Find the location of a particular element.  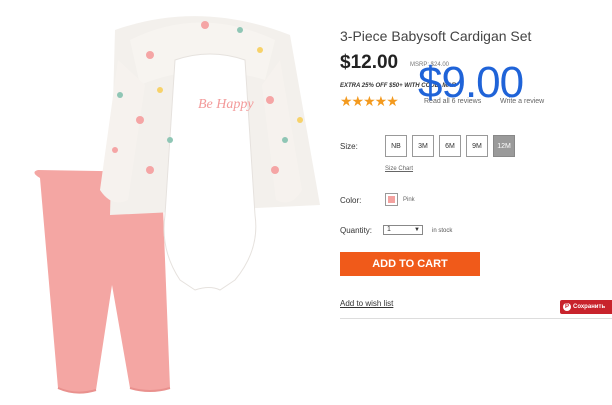

size-option-6m: 6M is located at coordinates (450, 146).